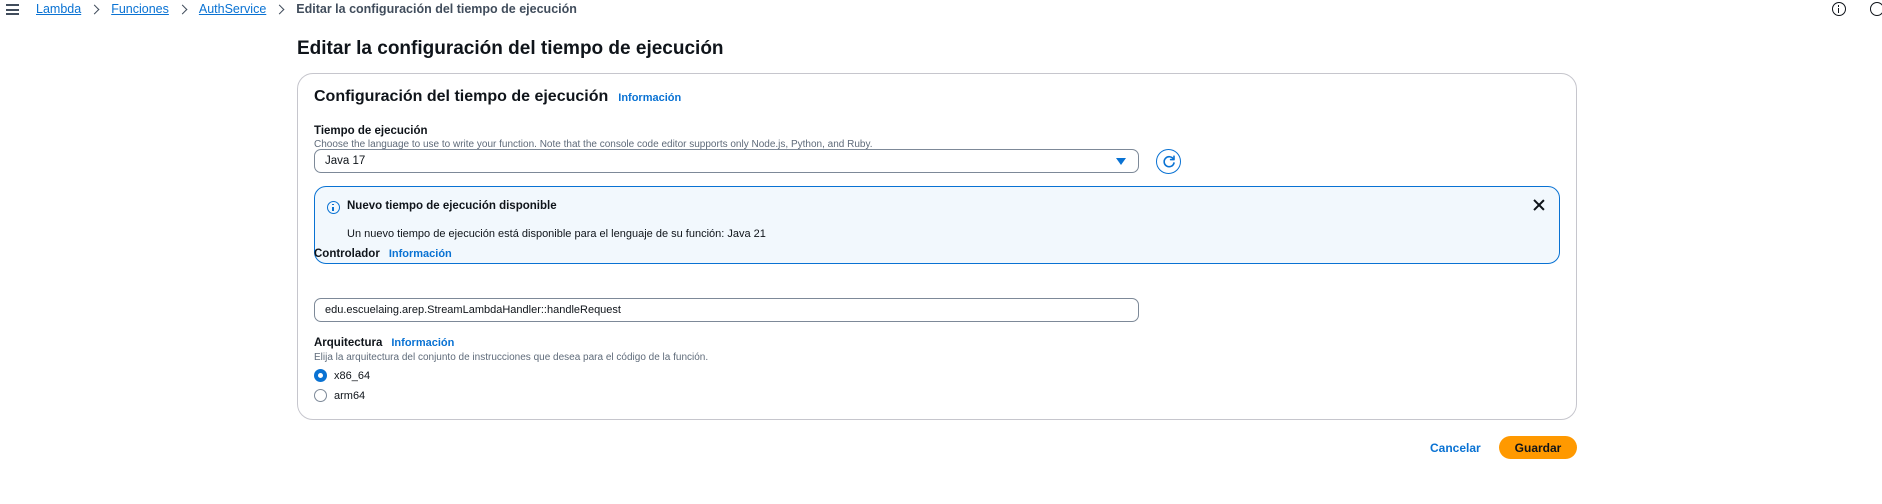  I want to click on radio-label-arm64: arm64, so click(350, 395).